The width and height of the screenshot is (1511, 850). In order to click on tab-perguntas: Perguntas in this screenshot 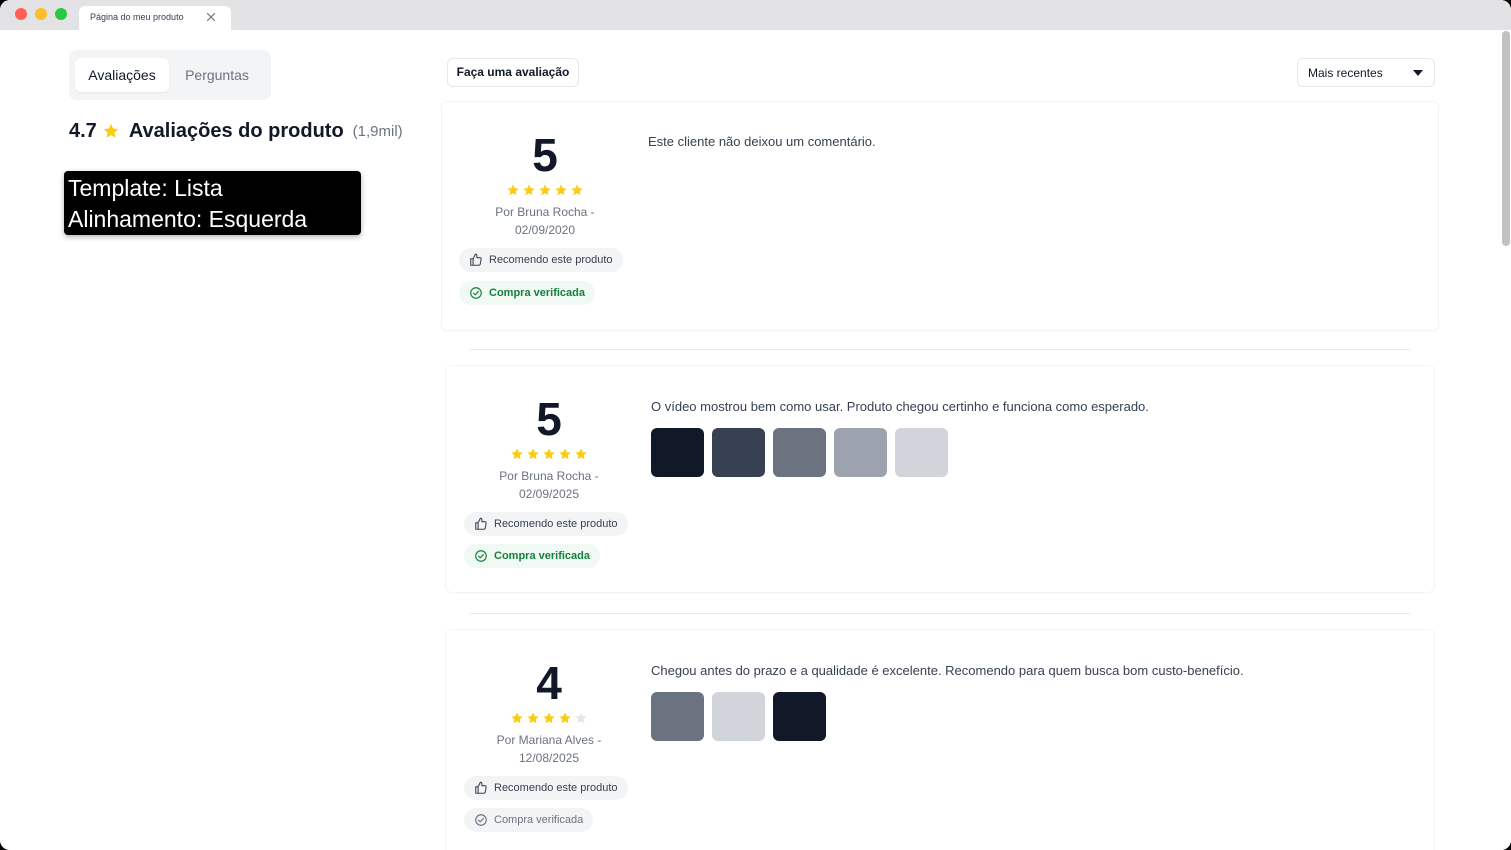, I will do `click(217, 75)`.